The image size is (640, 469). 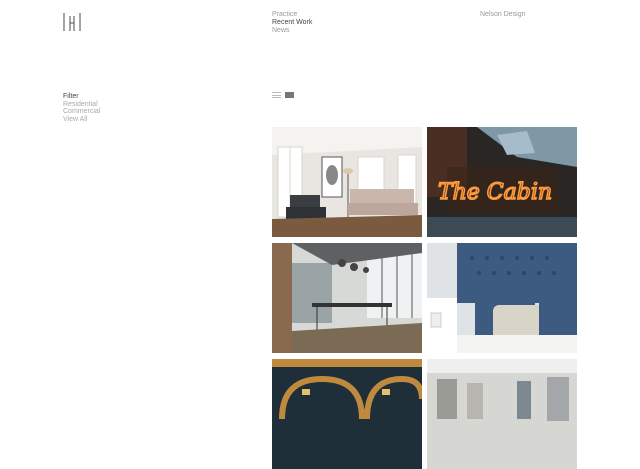 I want to click on project-tile-neon-sign: The Cabin, so click(x=502, y=182).